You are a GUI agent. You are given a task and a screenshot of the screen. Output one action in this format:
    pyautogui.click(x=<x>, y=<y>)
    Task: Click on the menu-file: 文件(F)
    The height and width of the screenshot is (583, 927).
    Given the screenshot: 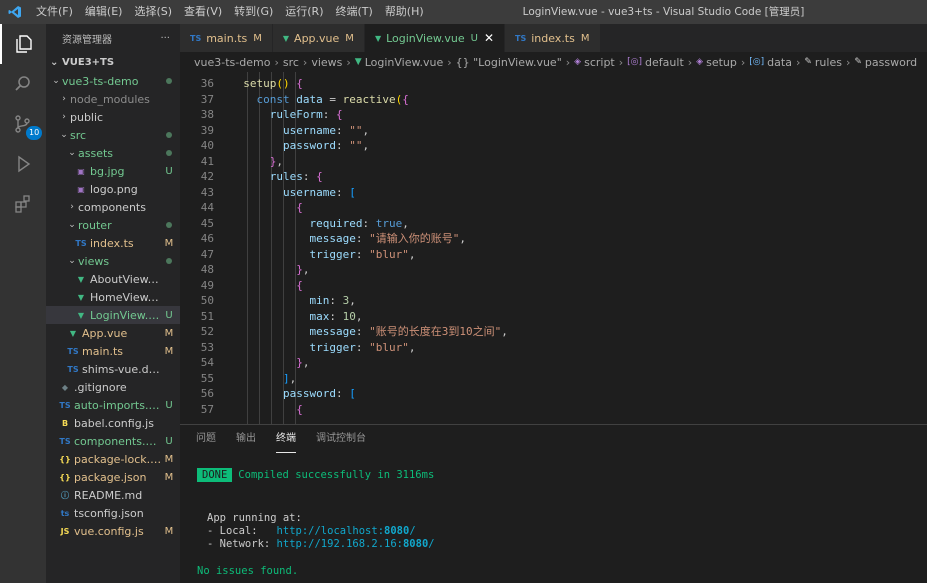 What is the action you would take?
    pyautogui.click(x=54, y=12)
    